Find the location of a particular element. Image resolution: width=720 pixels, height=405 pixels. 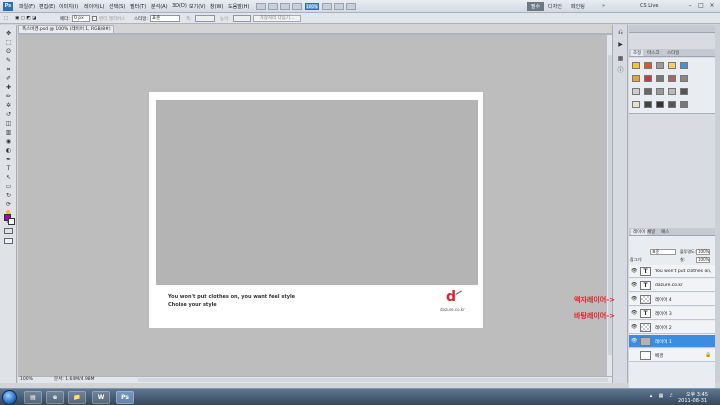

zoom-status: 100% is located at coordinates (26, 380).